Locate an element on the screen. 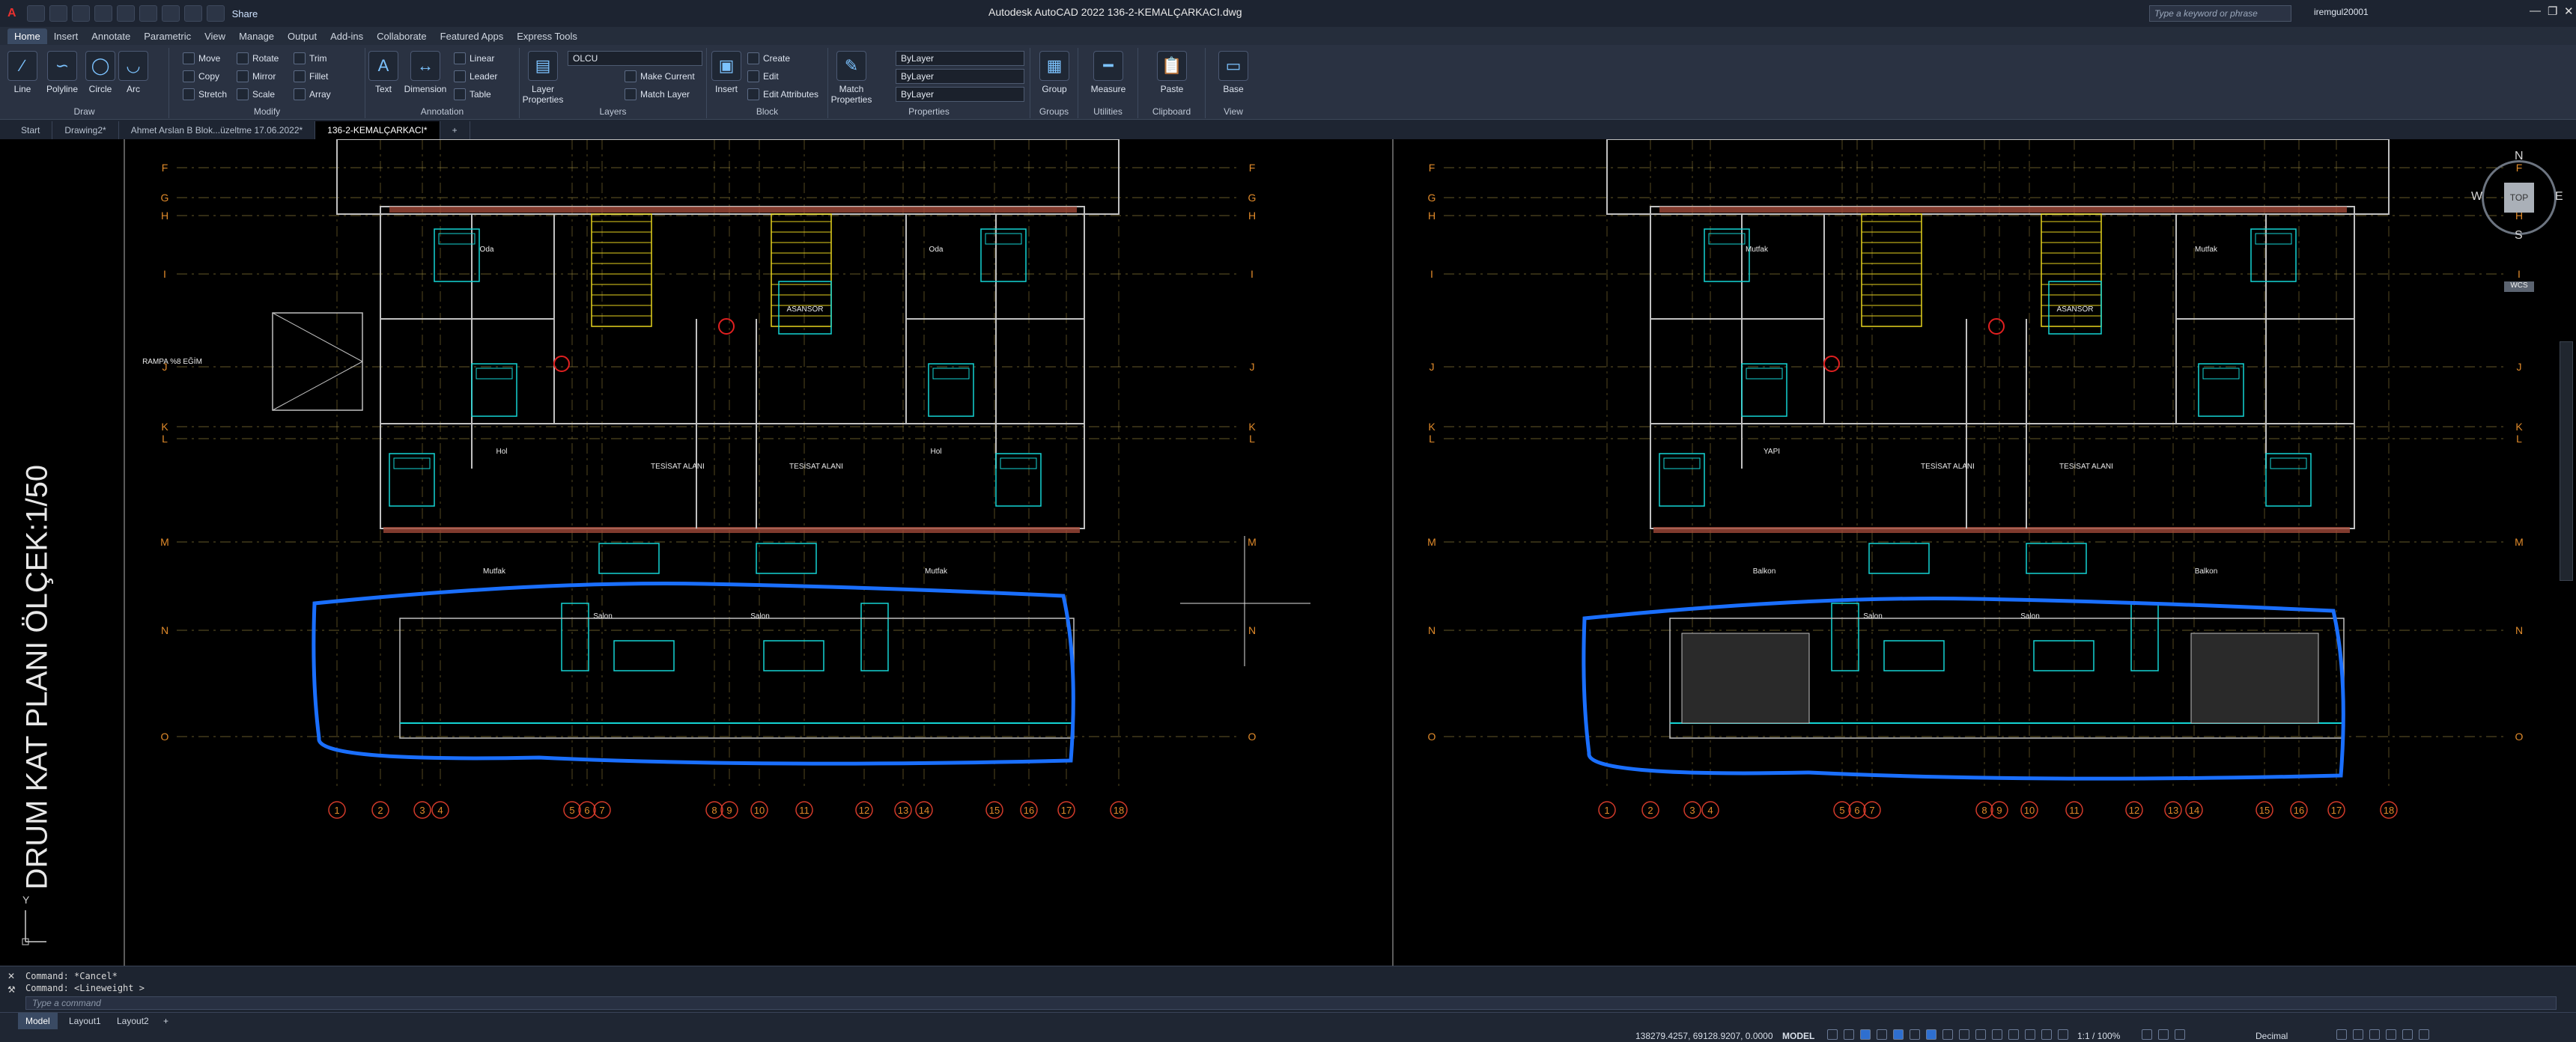 The image size is (2576, 1042). isolate-objects-icon is located at coordinates (2374, 1034).